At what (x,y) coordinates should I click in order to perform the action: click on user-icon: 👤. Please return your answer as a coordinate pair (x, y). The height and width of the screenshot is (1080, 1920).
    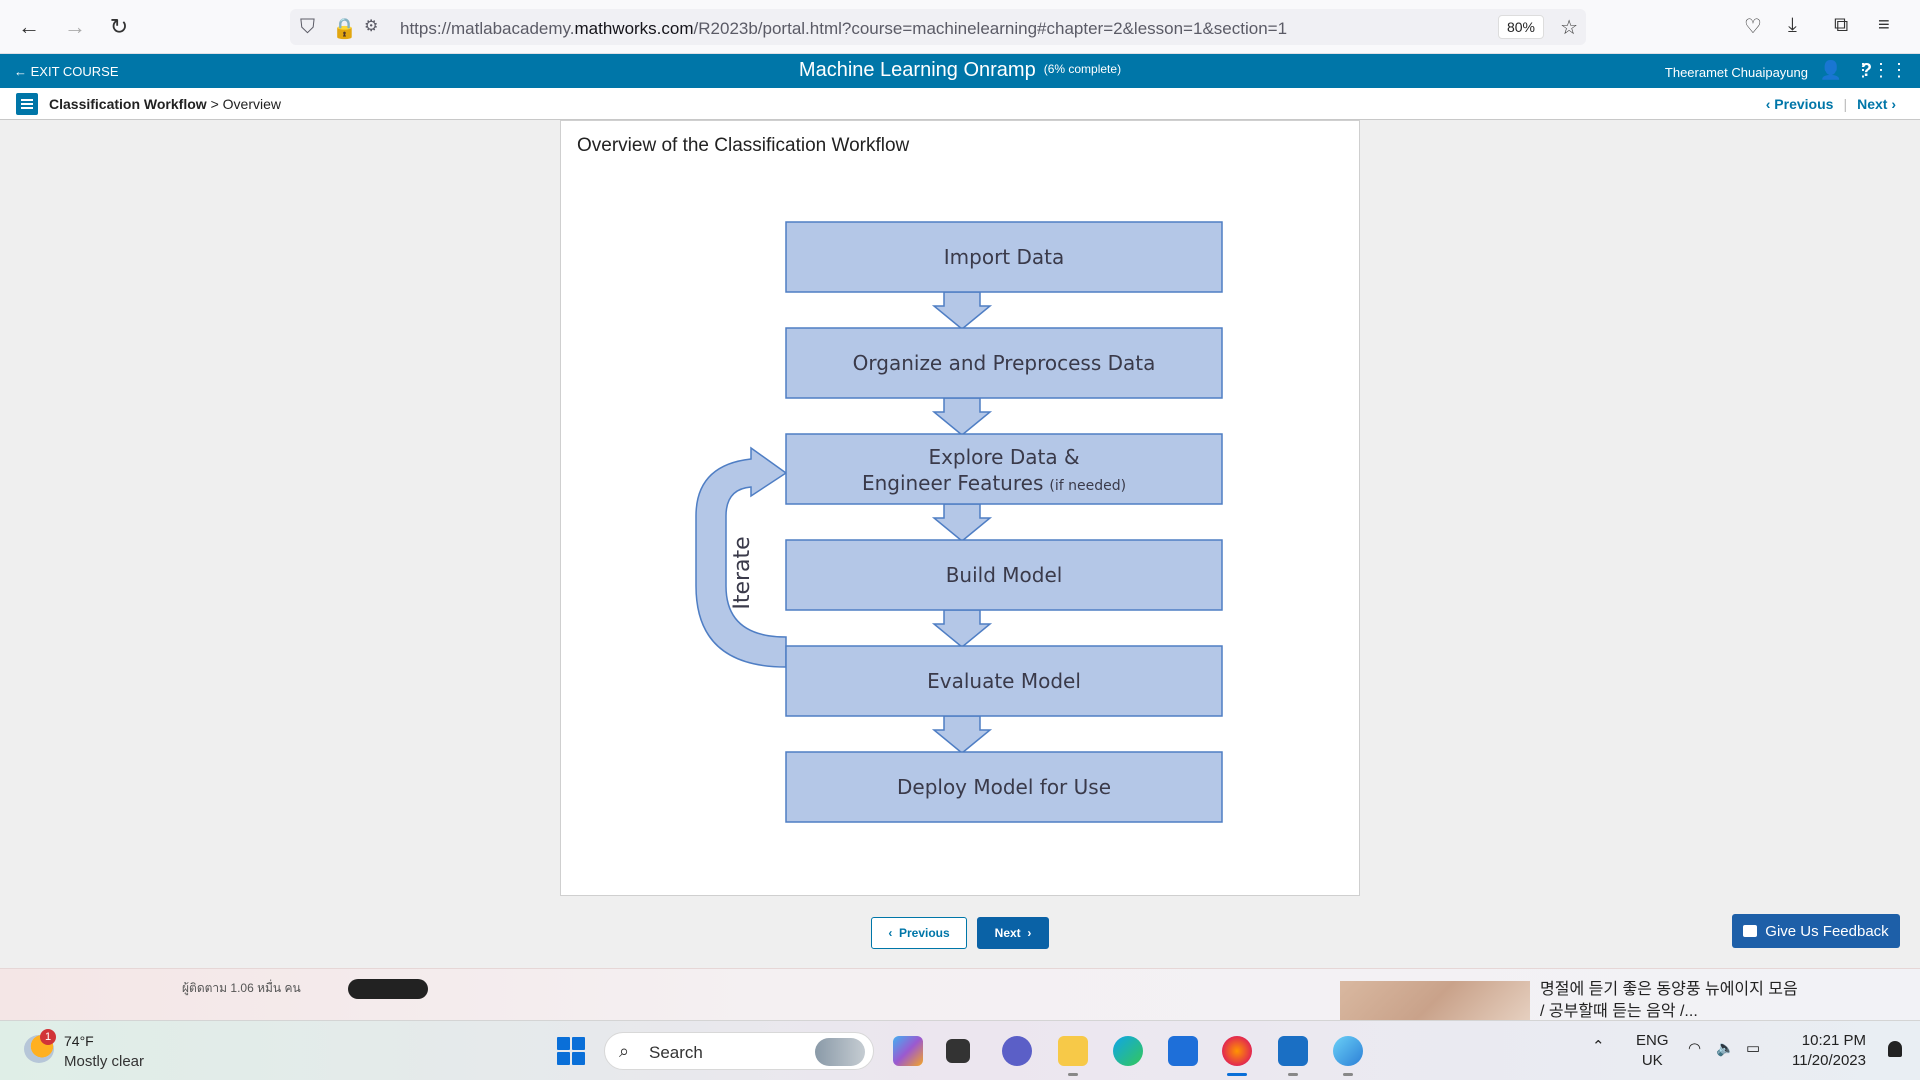
    Looking at the image, I should click on (1831, 70).